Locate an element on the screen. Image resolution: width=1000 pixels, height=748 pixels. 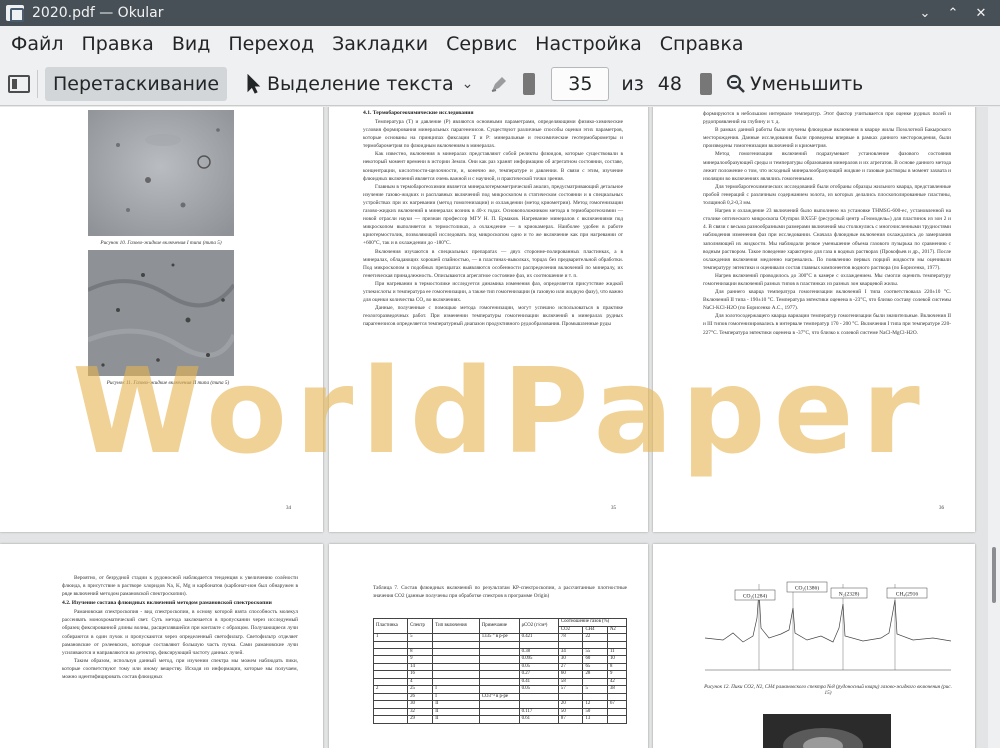
table-cell: 14 is located at coordinates (420, 667).